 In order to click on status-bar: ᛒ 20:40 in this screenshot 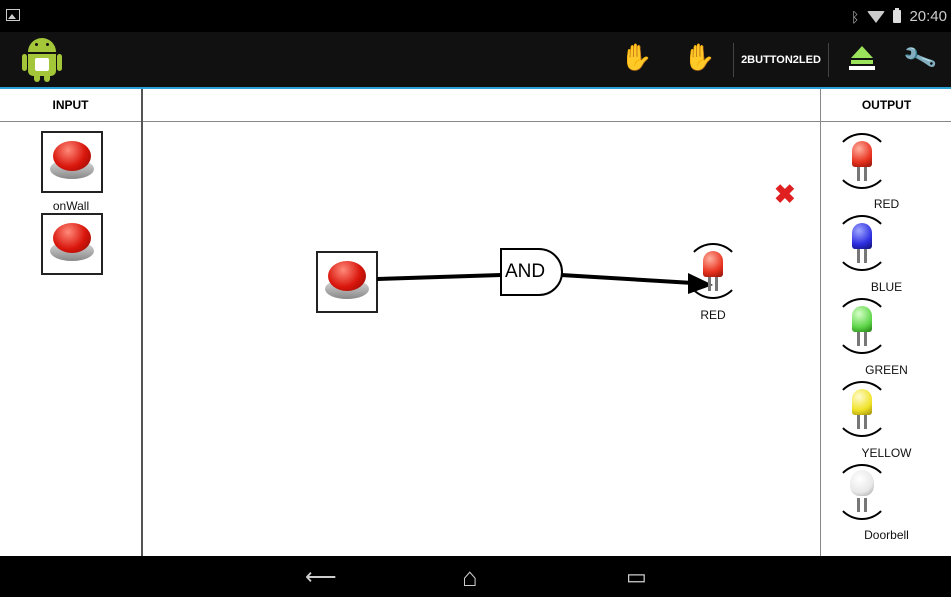, I will do `click(475, 16)`.